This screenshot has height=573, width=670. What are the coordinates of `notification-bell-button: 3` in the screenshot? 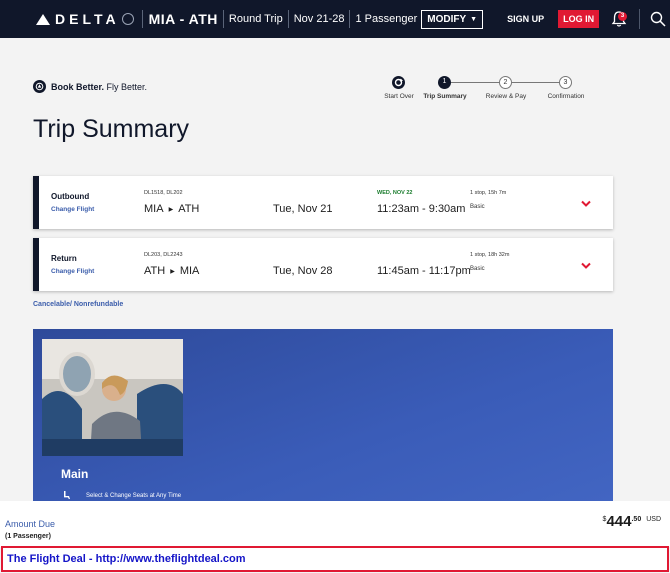 It's located at (619, 19).